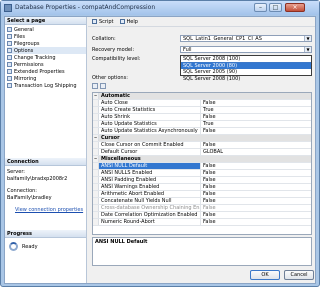 The image size is (320, 287). What do you see at coordinates (265, 275) in the screenshot?
I see `ok-button: OK` at bounding box center [265, 275].